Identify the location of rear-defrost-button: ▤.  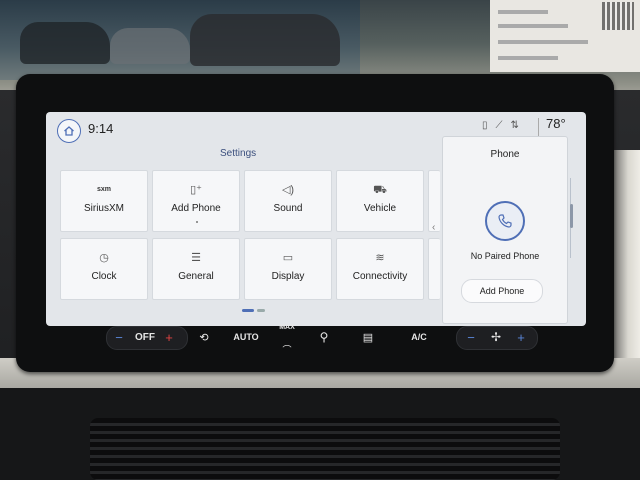
(368, 337).